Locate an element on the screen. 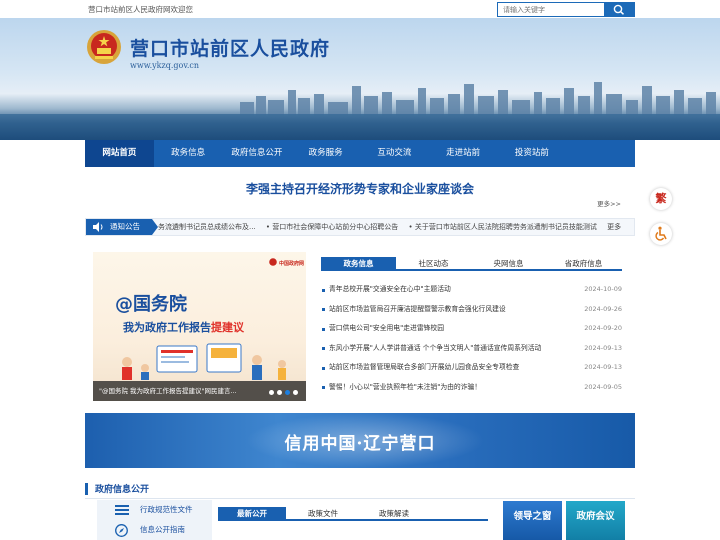 This screenshot has height=540, width=720. site-url: www.ykzq.gov.cn is located at coordinates (165, 65).